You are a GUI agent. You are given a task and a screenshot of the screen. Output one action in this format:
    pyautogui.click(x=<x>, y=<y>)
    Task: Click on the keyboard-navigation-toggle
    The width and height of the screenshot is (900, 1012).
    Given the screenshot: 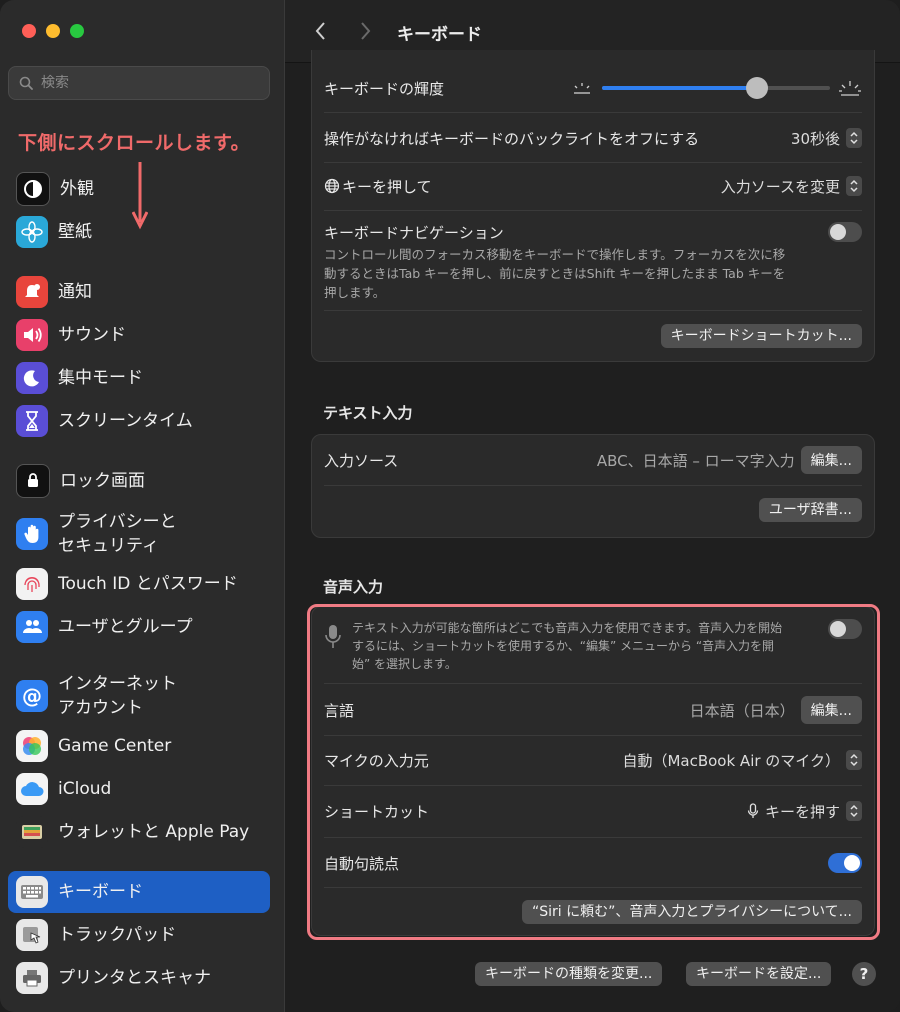 What is the action you would take?
    pyautogui.click(x=845, y=232)
    